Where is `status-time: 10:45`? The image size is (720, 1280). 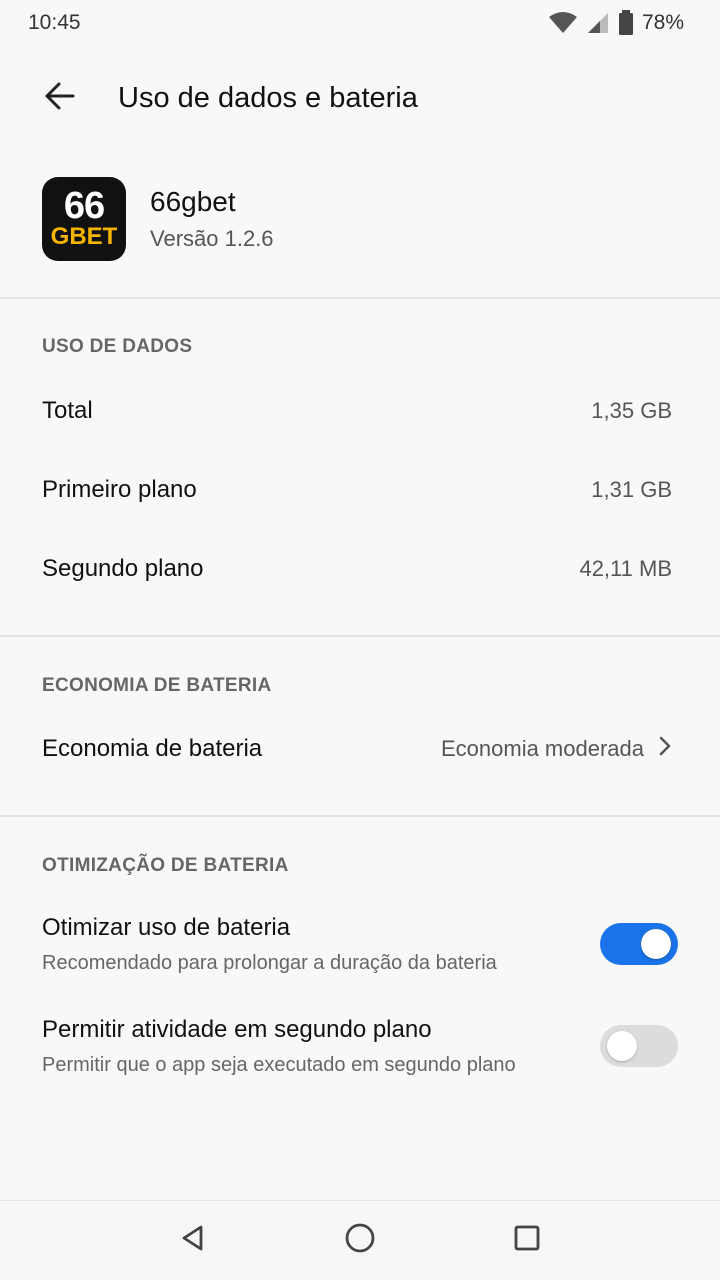
status-time: 10:45 is located at coordinates (54, 22).